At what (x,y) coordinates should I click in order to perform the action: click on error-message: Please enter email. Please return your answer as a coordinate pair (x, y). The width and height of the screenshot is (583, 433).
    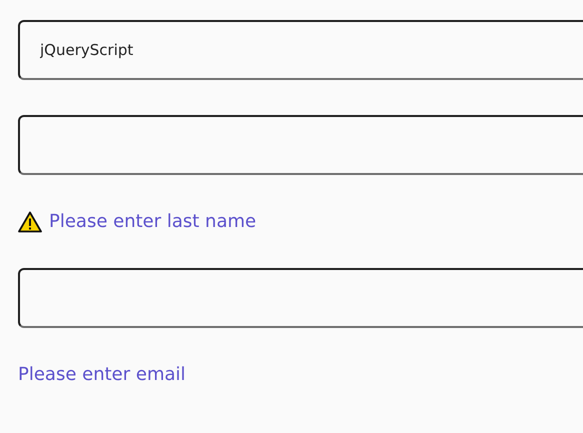
    Looking at the image, I should click on (102, 374).